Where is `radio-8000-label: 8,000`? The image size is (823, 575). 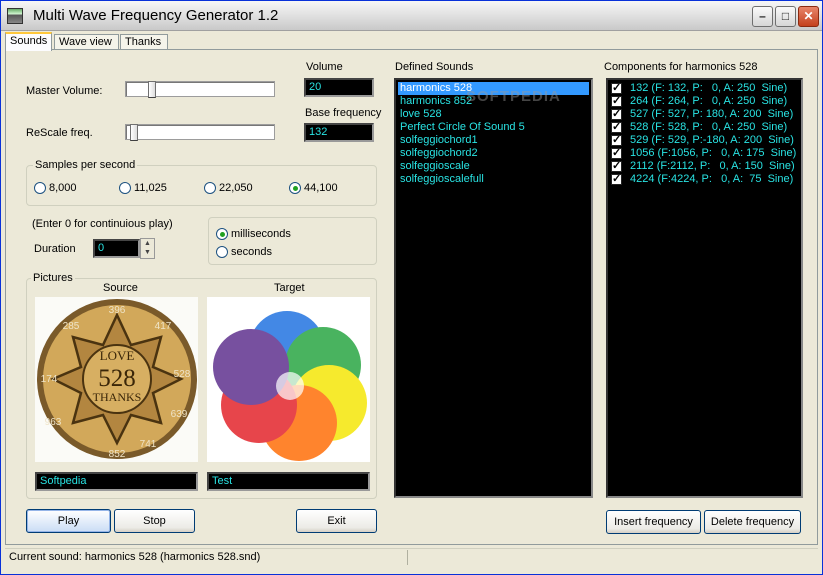
radio-8000-label: 8,000 is located at coordinates (63, 188).